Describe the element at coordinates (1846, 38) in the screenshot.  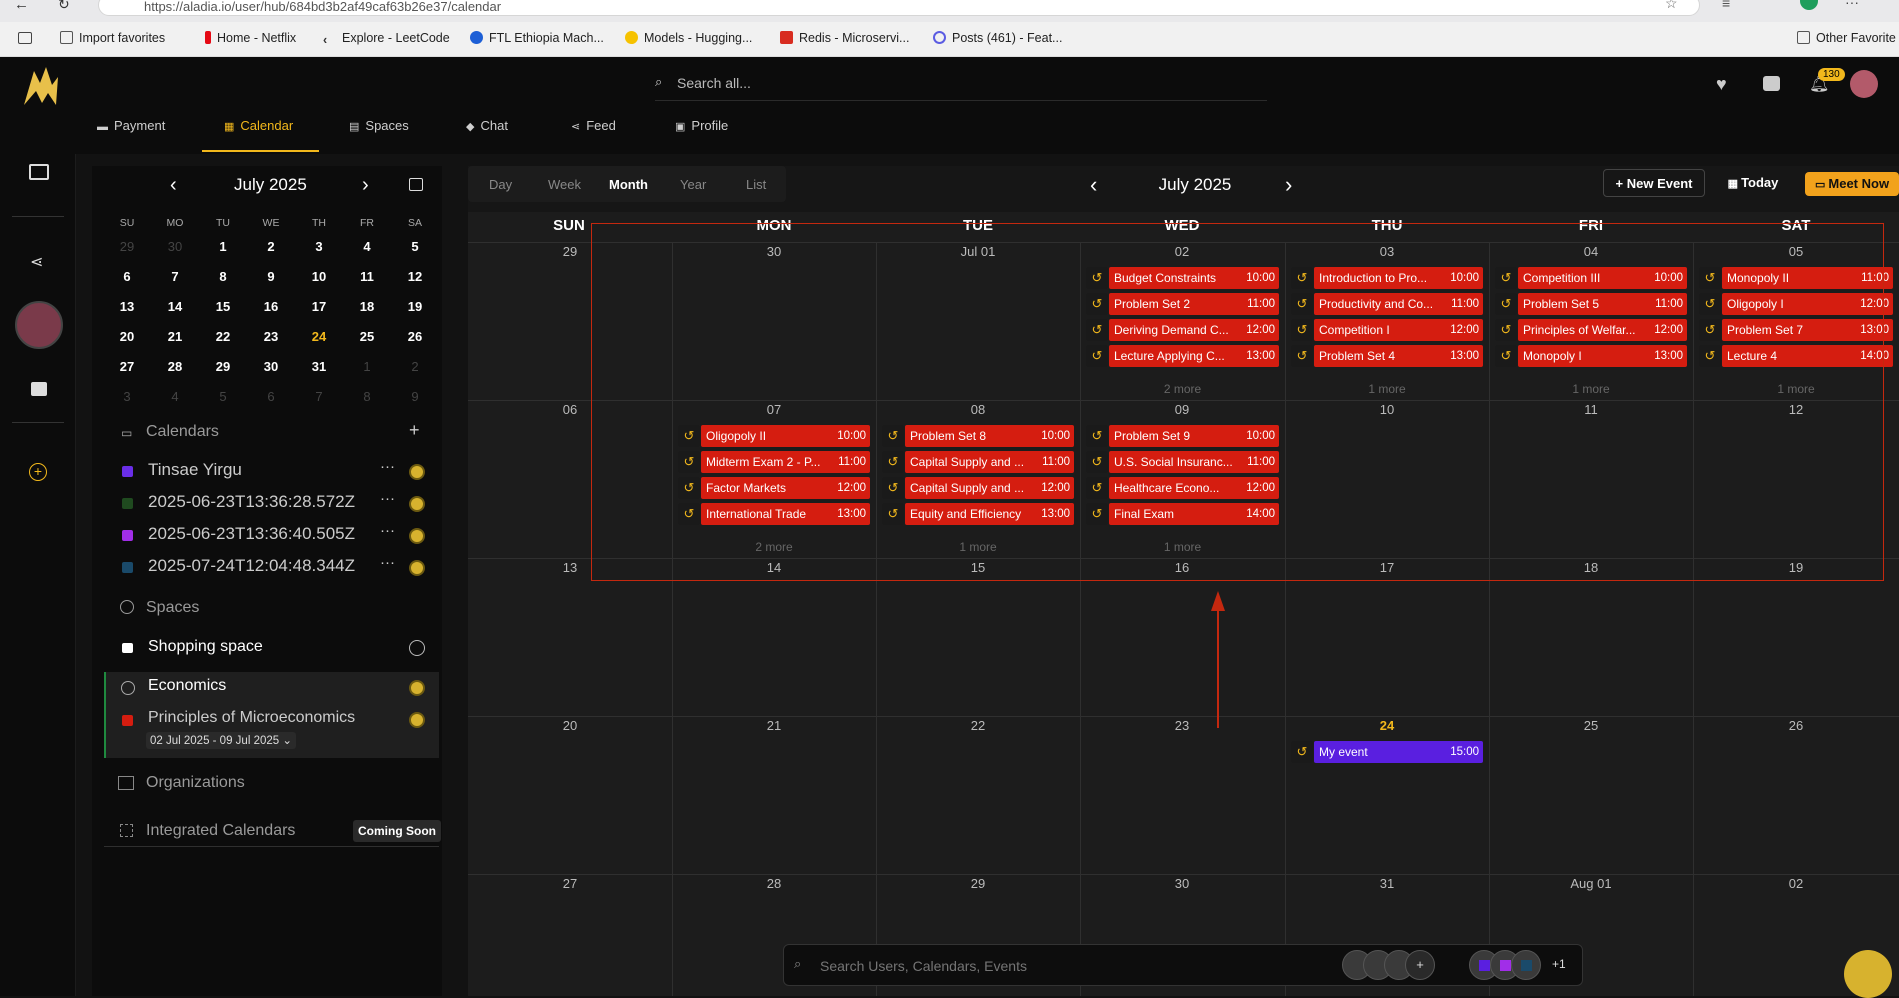
I see `bookmark-other-favorites: Other Favorite` at that location.